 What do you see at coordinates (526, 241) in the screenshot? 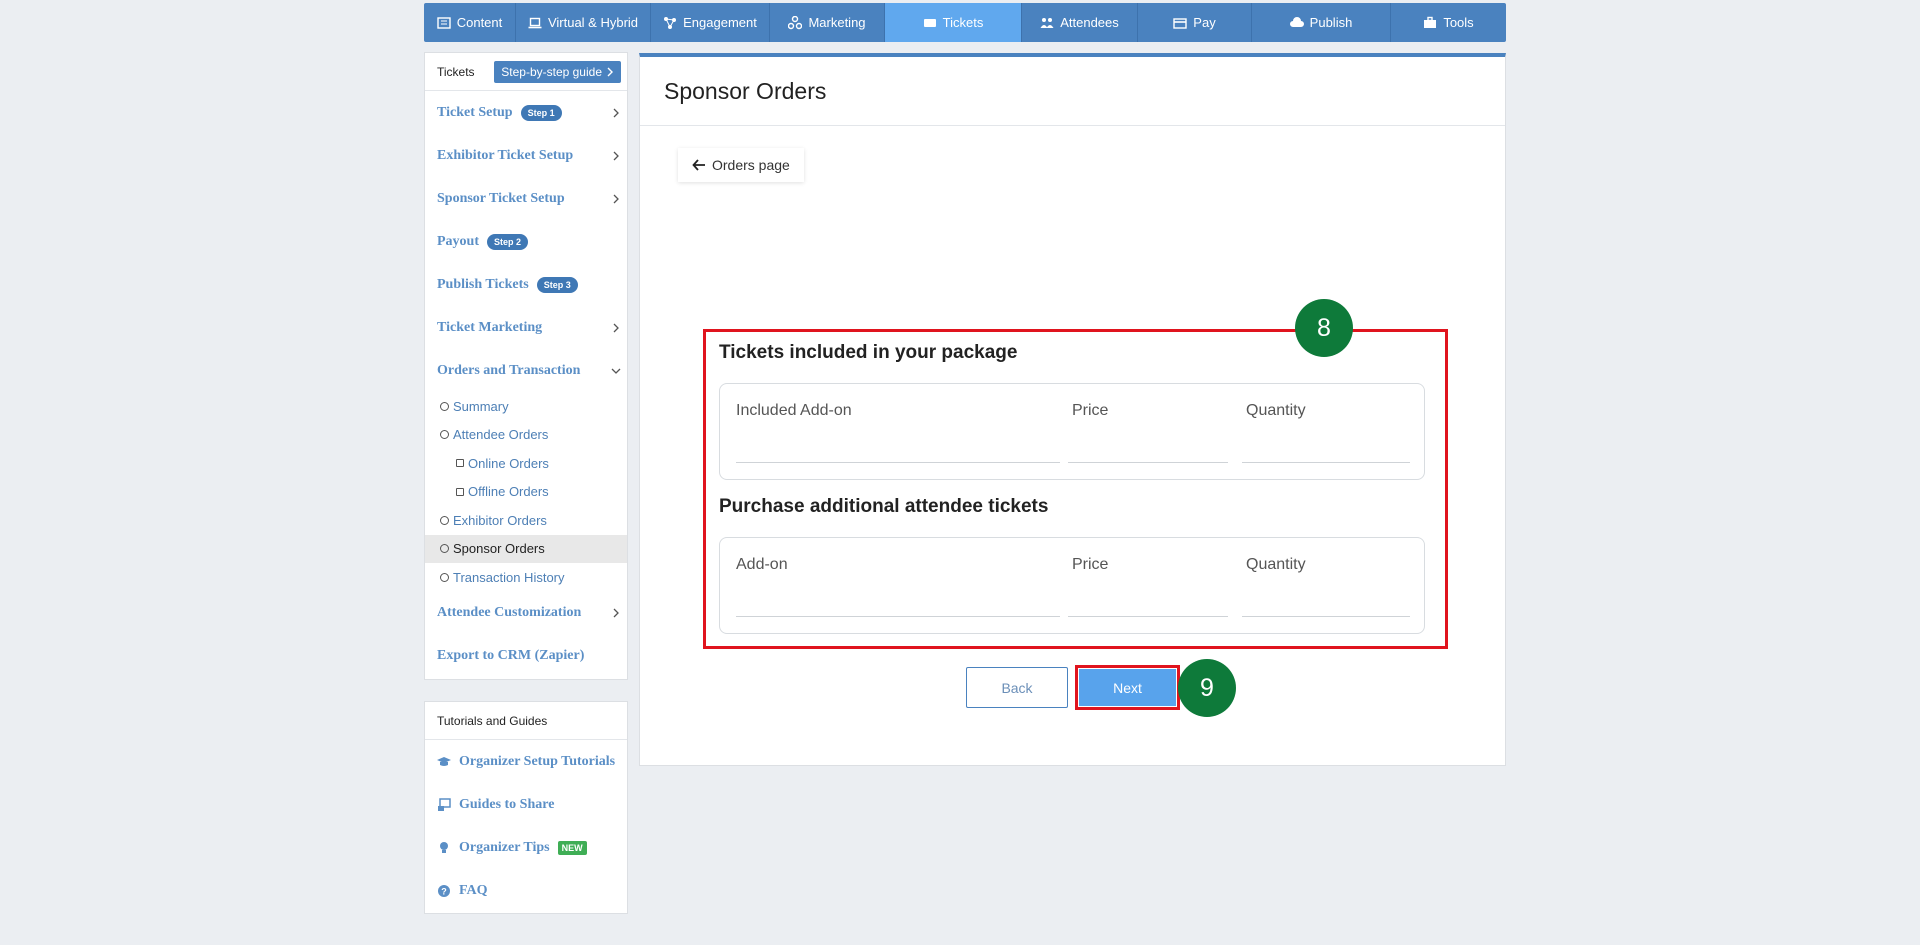
I see `sidebar-item-payout: Payout Step 2` at bounding box center [526, 241].